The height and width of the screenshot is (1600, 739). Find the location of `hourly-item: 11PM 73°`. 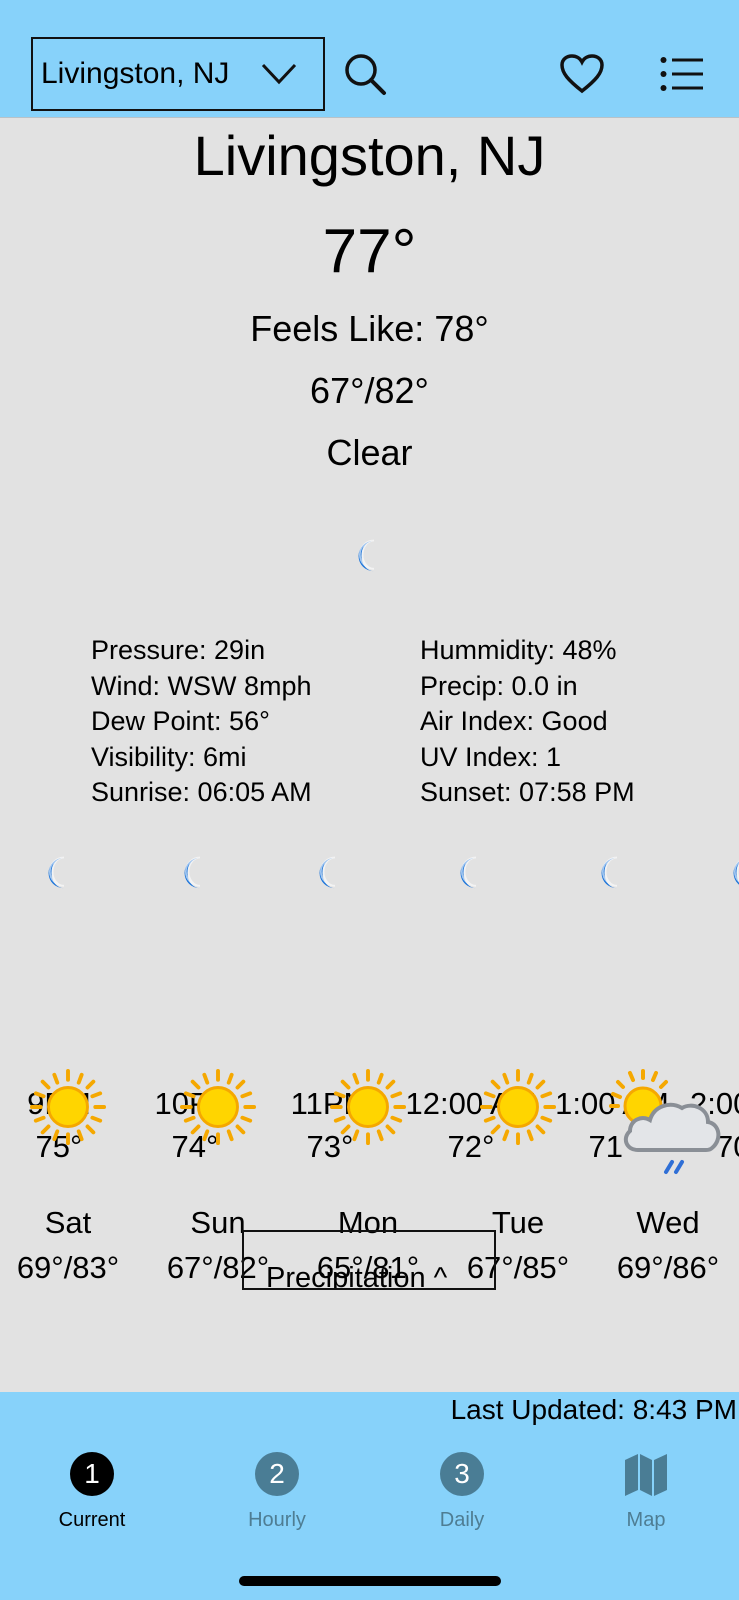

hourly-item: 11PM 73° is located at coordinates (330, 1008).